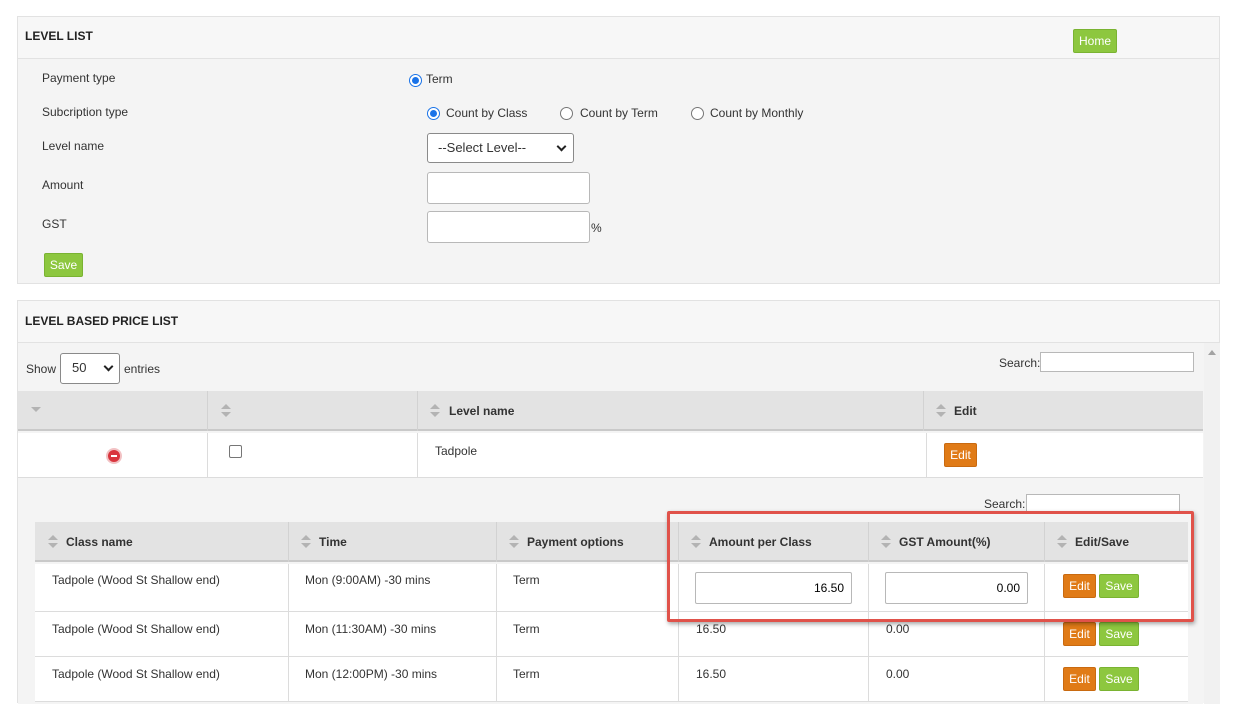 This screenshot has height=704, width=1255. I want to click on collapse-row-icon, so click(114, 456).